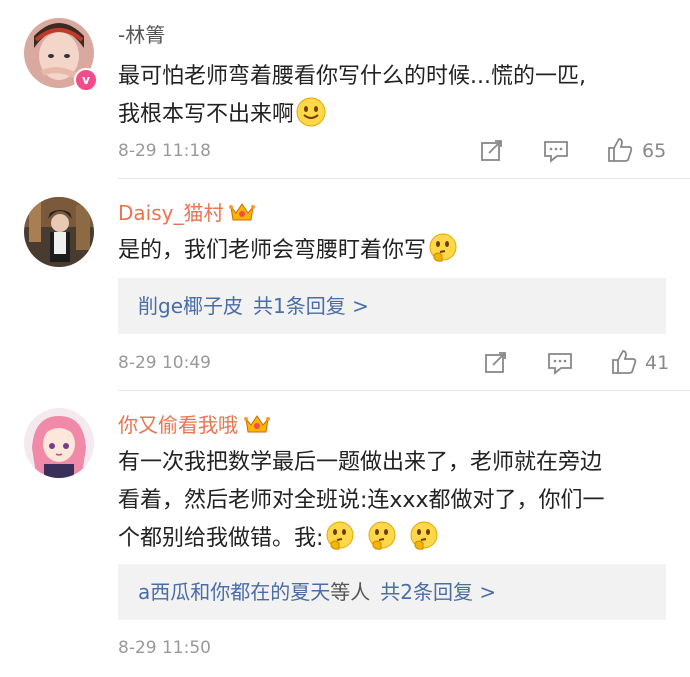 The height and width of the screenshot is (677, 690). Describe the element at coordinates (141, 35) in the screenshot. I see `username: -林箐` at that location.